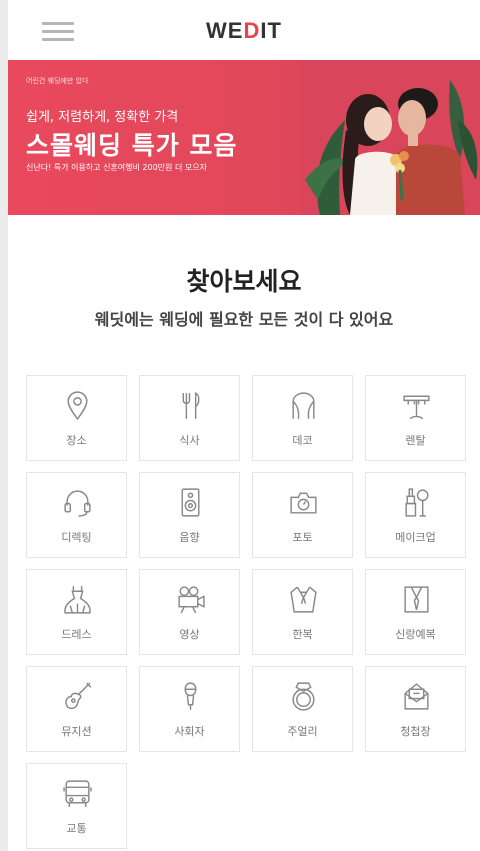 The width and height of the screenshot is (480, 851). I want to click on banner-tagline: 어린건 웨딩에만 있다, so click(57, 81).